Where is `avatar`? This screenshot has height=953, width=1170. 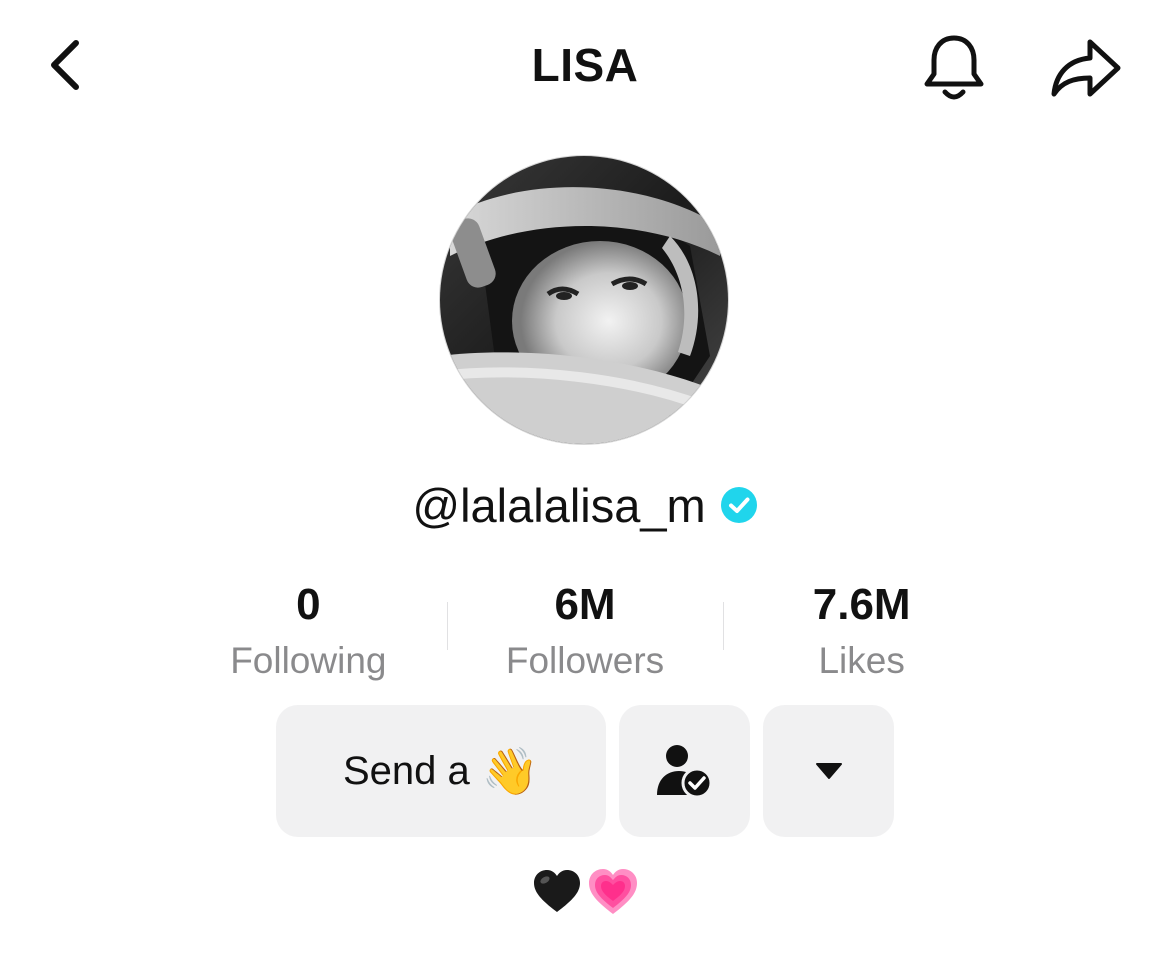 avatar is located at coordinates (584, 300).